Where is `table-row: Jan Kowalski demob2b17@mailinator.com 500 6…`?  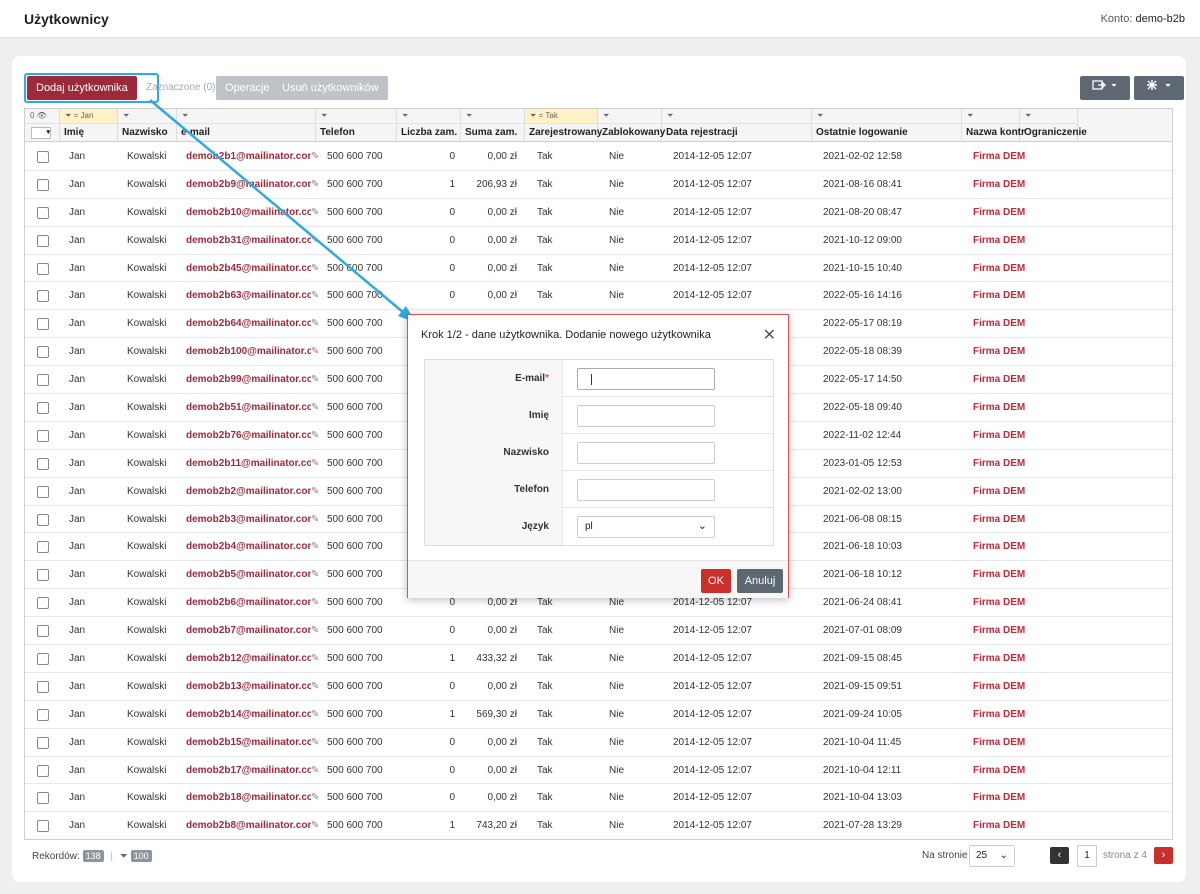
table-row: Jan Kowalski demob2b17@mailinator.com 500 6… is located at coordinates (598, 771).